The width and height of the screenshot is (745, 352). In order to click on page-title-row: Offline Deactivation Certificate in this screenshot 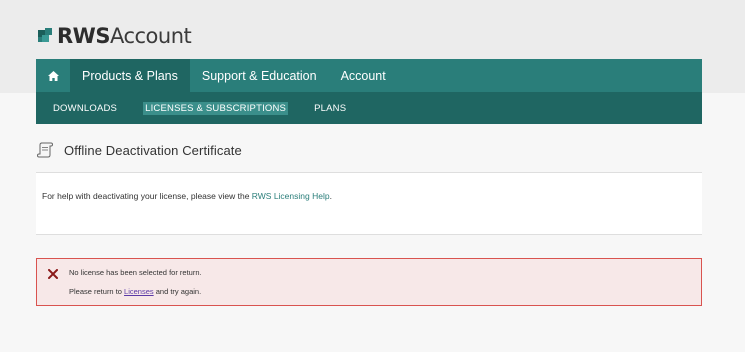, I will do `click(139, 150)`.